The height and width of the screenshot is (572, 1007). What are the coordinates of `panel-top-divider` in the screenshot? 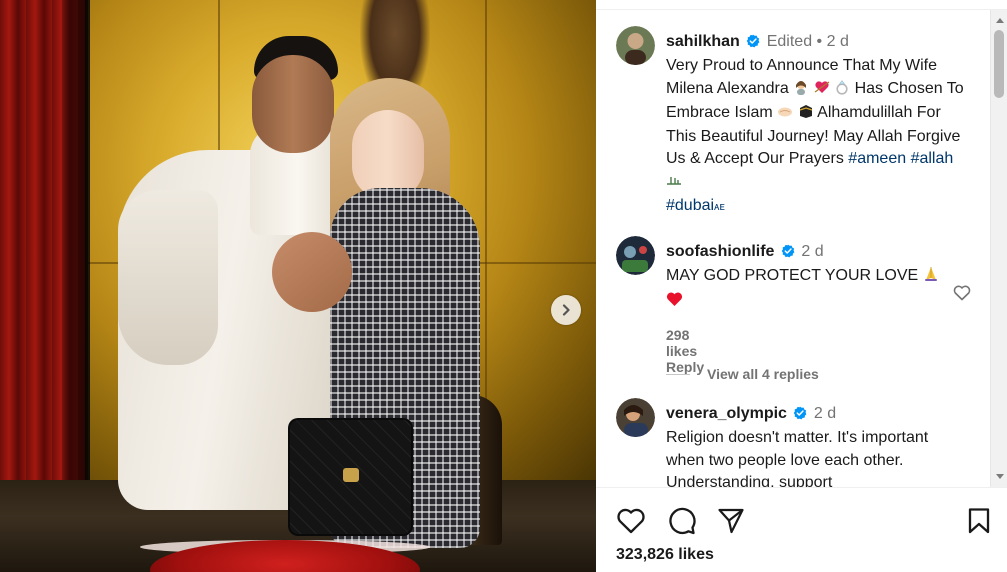 It's located at (801, 5).